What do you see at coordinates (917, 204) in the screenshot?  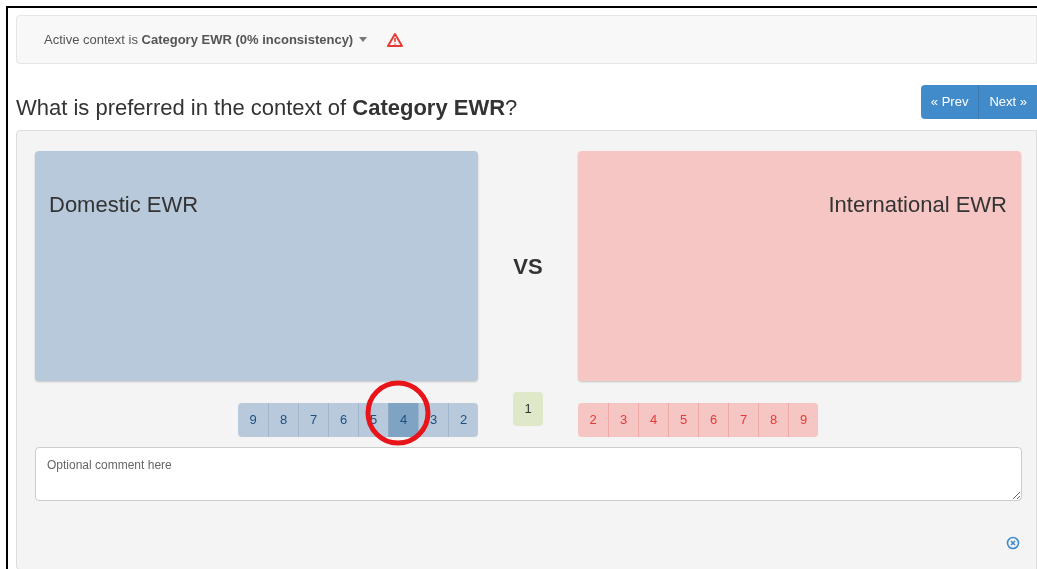 I see `option-label: International EWR` at bounding box center [917, 204].